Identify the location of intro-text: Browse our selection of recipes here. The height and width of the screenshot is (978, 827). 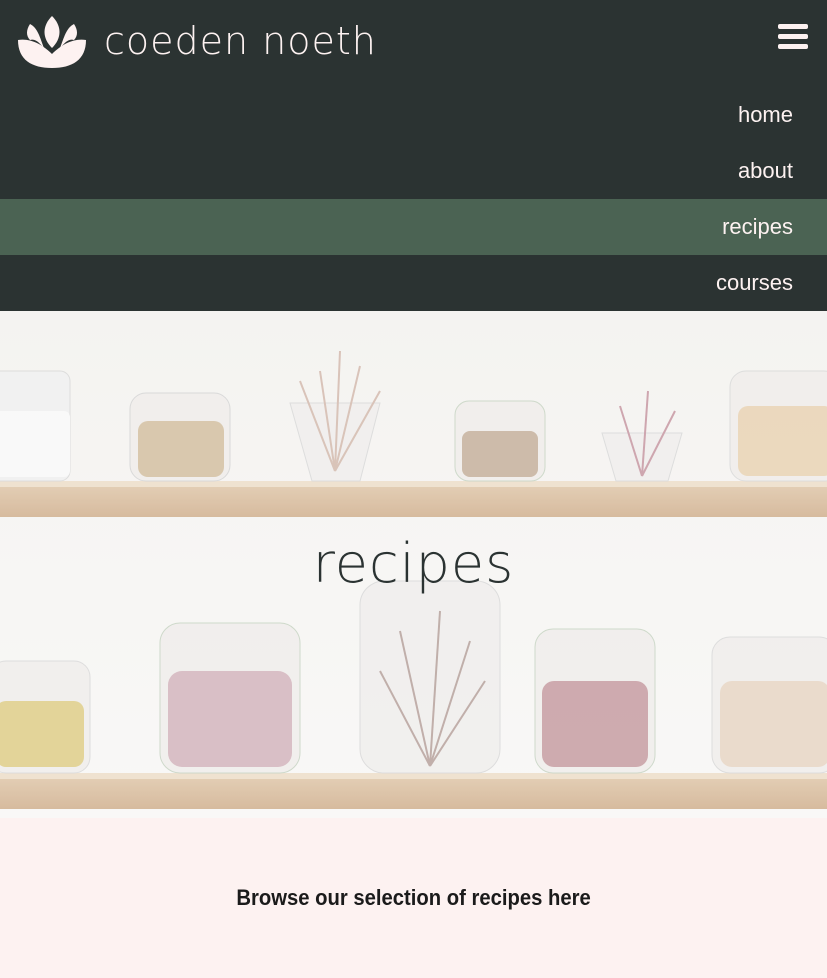
(413, 897).